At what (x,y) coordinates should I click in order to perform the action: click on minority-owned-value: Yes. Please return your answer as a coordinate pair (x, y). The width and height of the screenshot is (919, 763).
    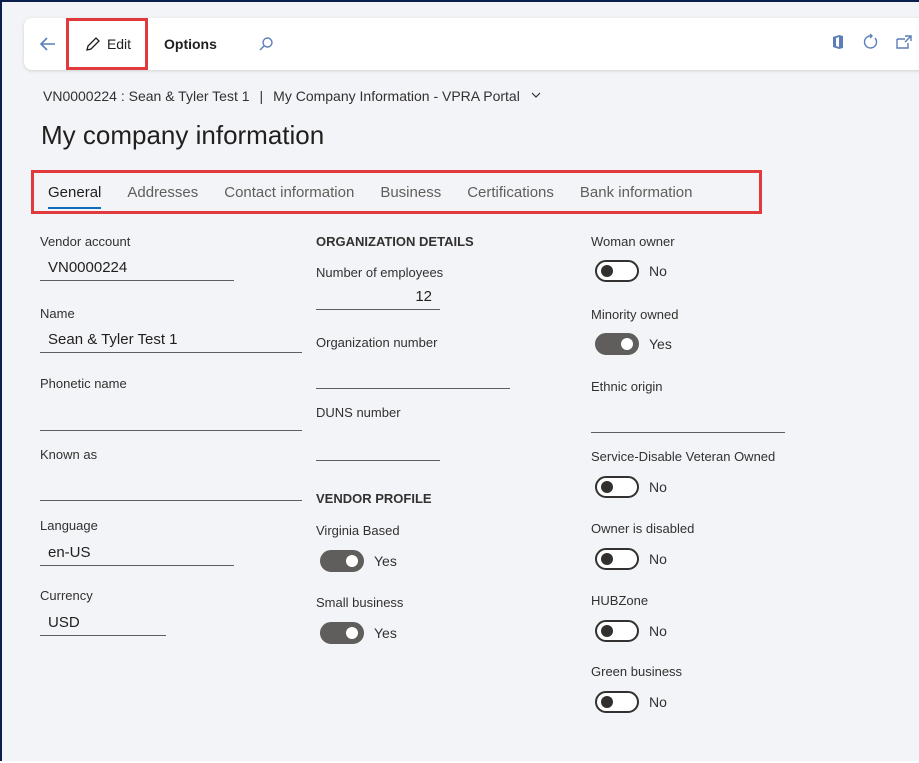
    Looking at the image, I should click on (660, 344).